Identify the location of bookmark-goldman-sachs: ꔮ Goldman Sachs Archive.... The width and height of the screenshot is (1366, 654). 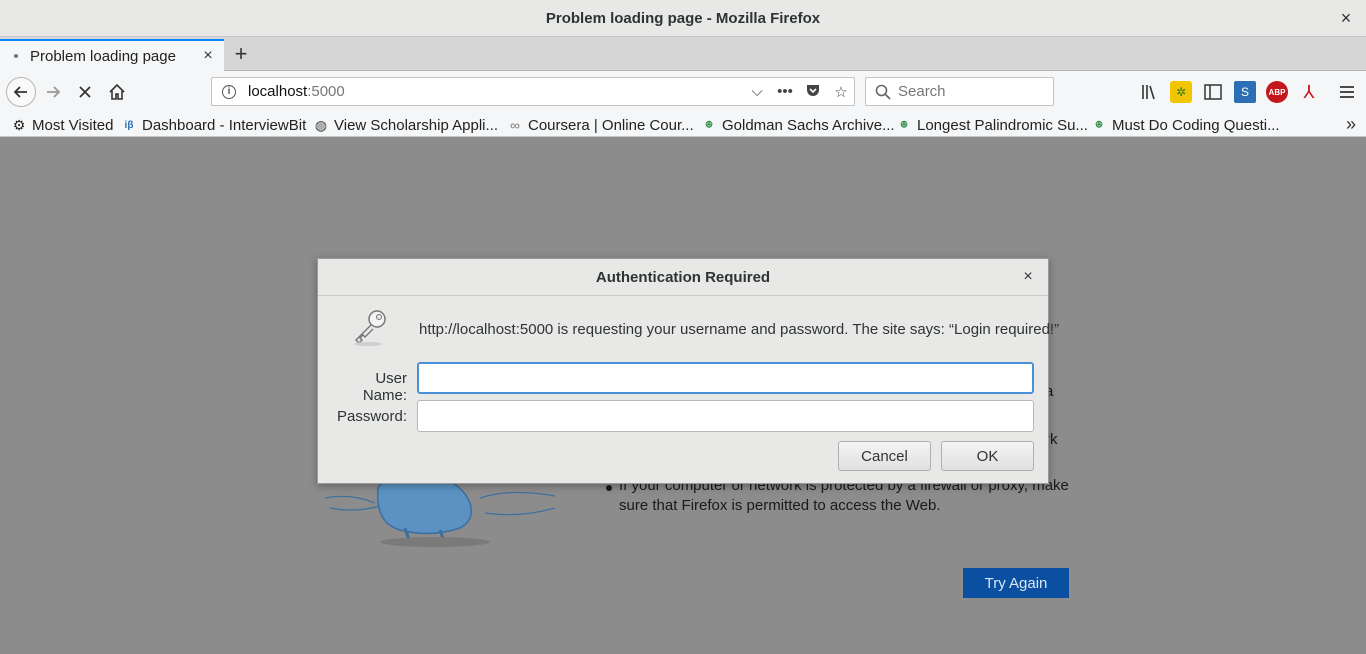
(798, 125).